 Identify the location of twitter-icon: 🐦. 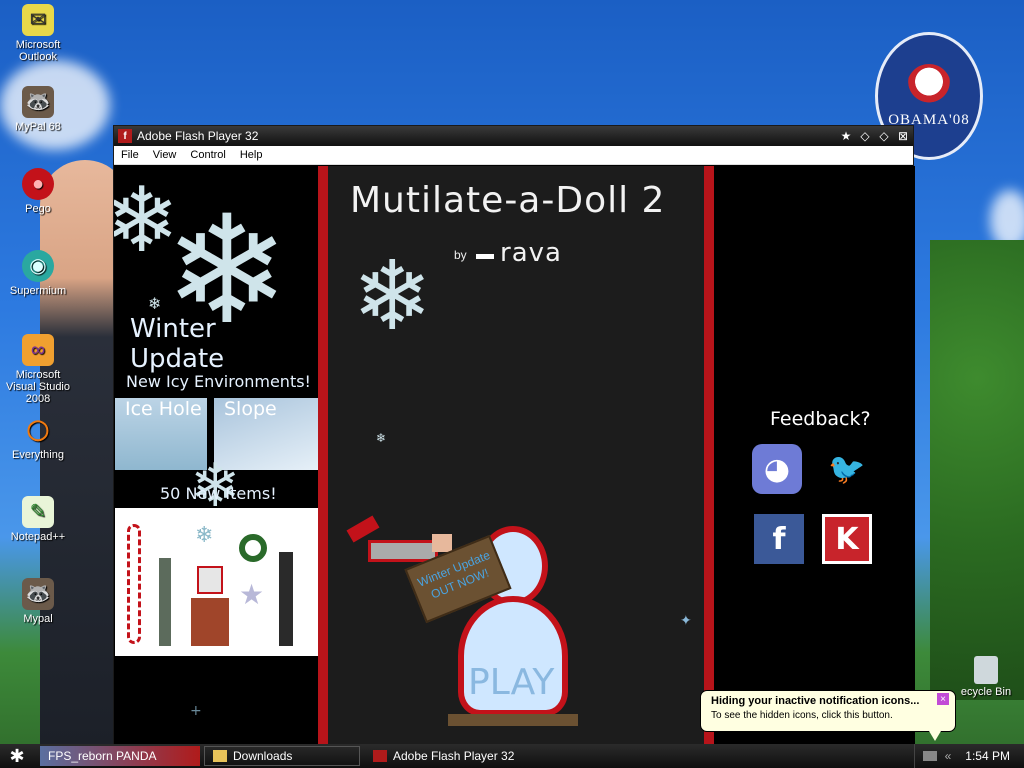
(847, 469).